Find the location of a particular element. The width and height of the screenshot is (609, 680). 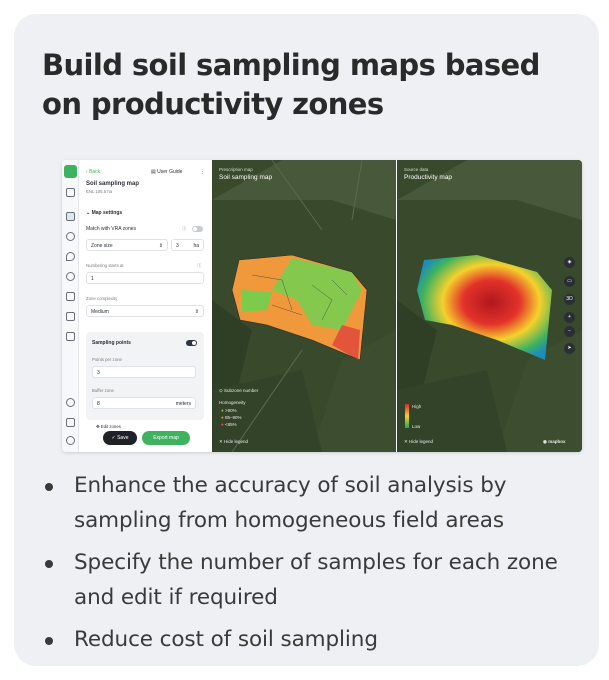

basemap-control-icon: ▭ is located at coordinates (569, 281).